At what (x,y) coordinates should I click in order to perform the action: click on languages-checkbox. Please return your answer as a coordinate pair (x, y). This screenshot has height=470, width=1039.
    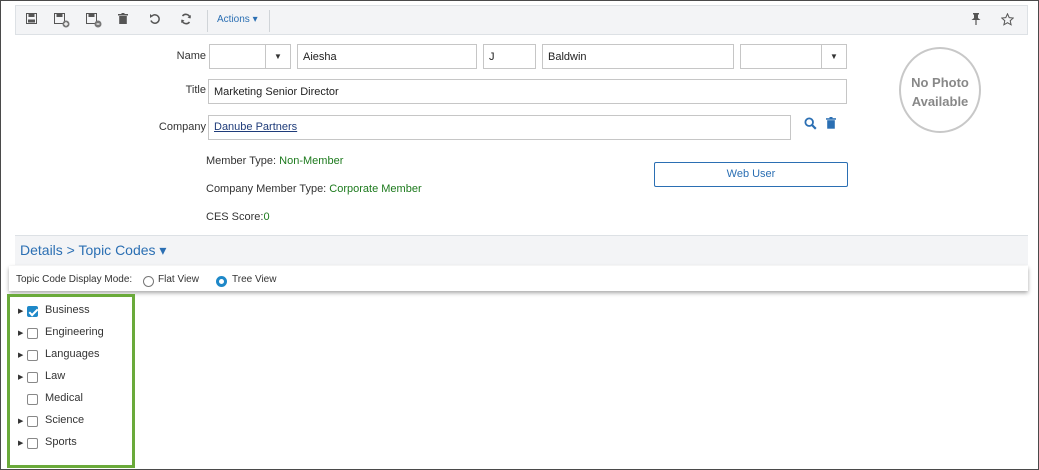
    Looking at the image, I should click on (32, 355).